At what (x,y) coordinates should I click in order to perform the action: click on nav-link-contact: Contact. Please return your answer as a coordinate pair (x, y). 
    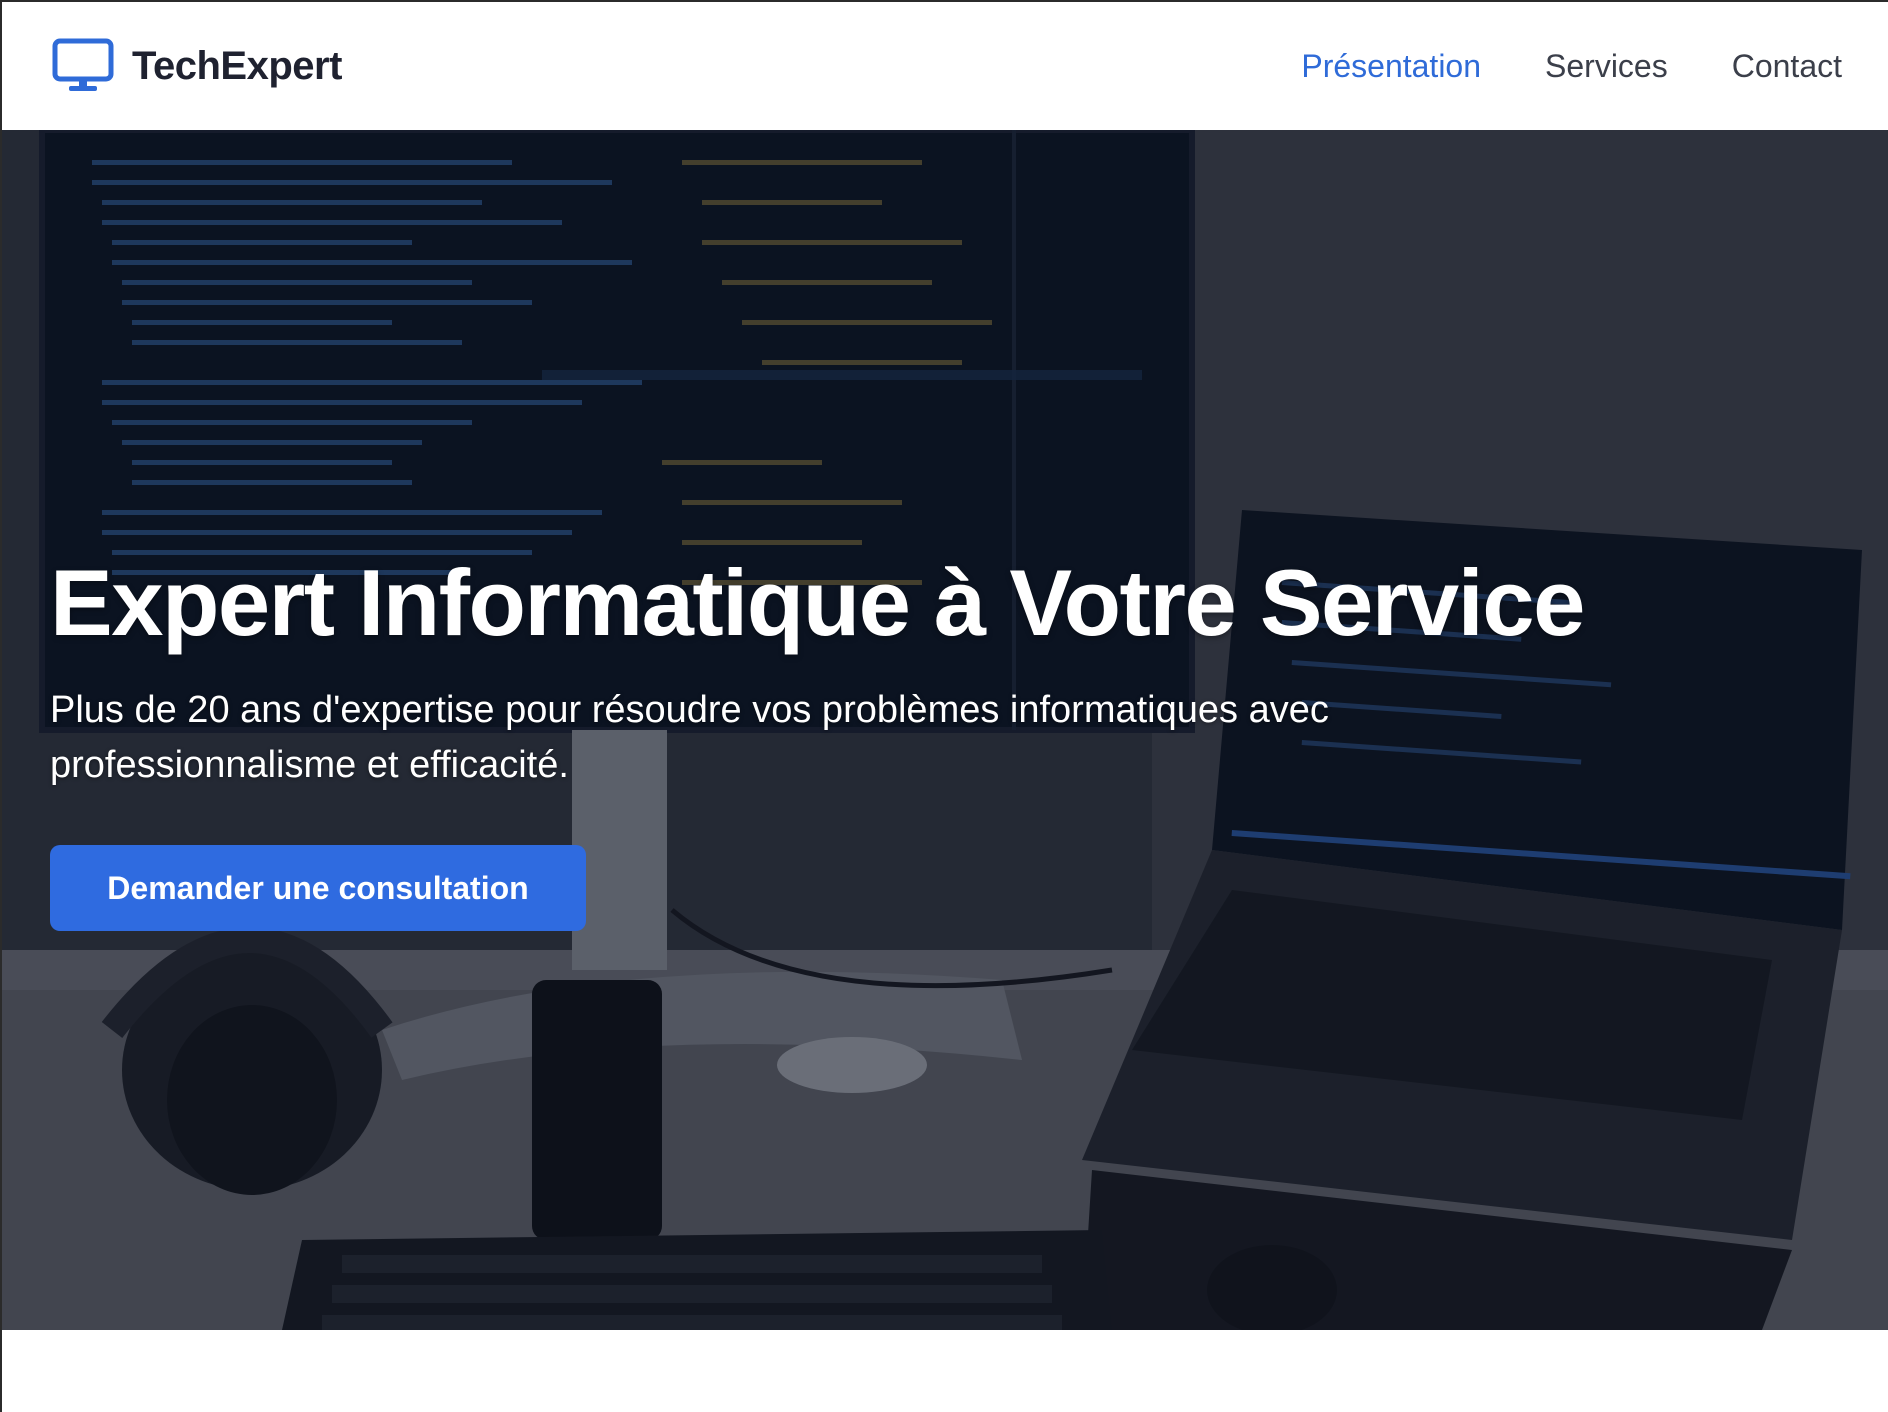
    Looking at the image, I should click on (1787, 66).